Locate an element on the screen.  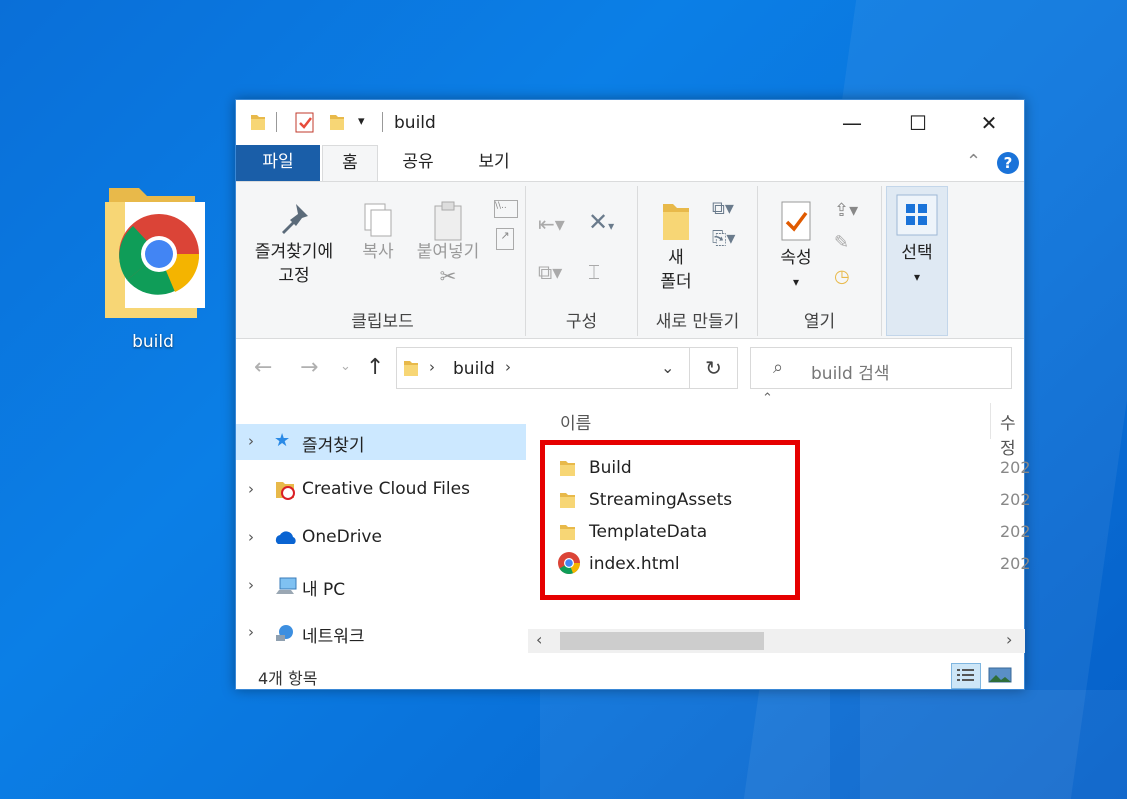
desktop-build-folder: build is located at coordinates (153, 267).